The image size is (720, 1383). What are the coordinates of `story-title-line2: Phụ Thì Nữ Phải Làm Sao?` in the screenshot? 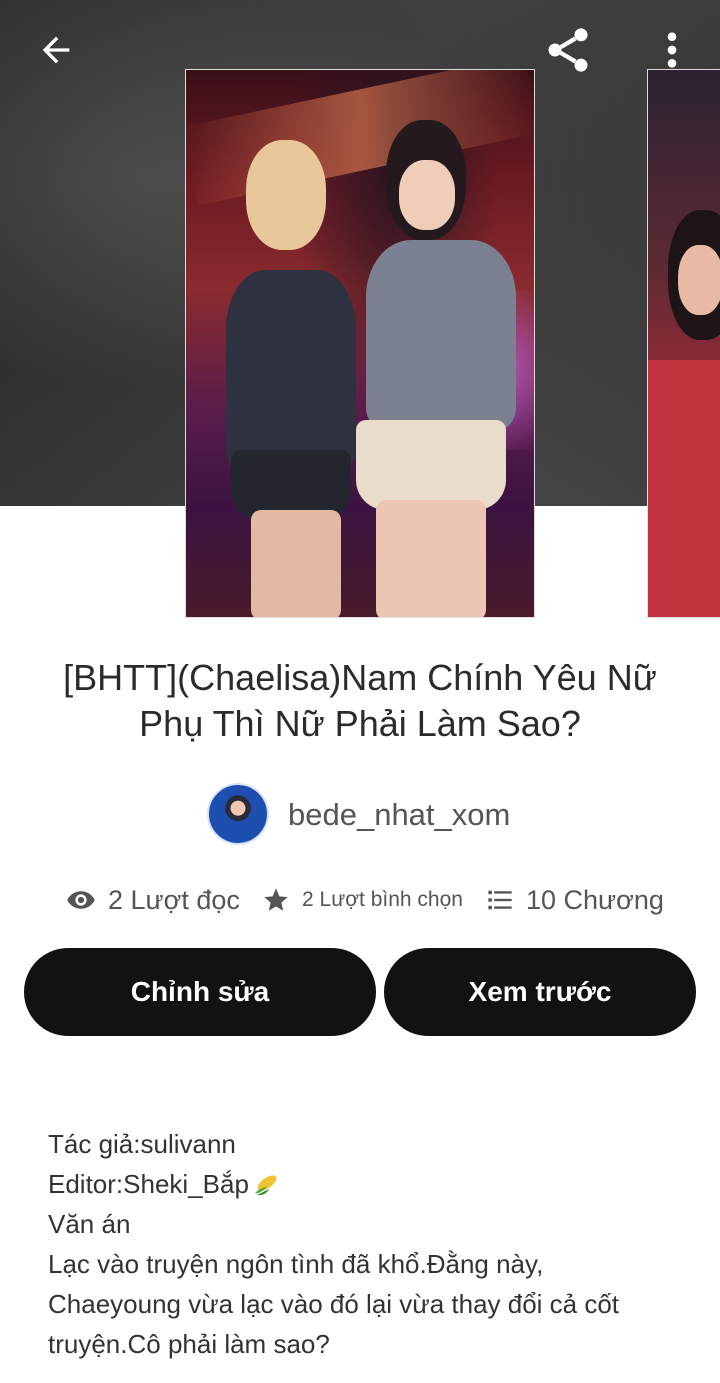 It's located at (360, 723).